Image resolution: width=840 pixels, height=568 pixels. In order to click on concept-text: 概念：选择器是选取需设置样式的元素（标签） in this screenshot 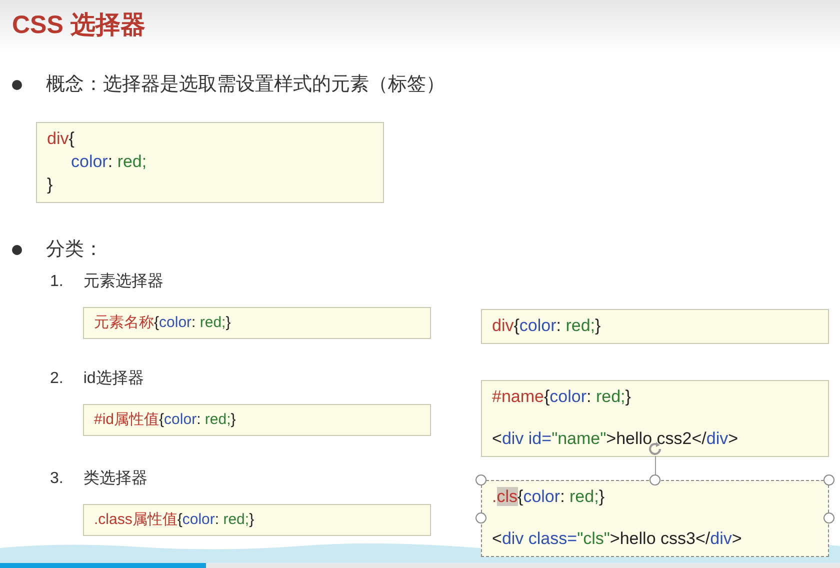, I will do `click(245, 85)`.